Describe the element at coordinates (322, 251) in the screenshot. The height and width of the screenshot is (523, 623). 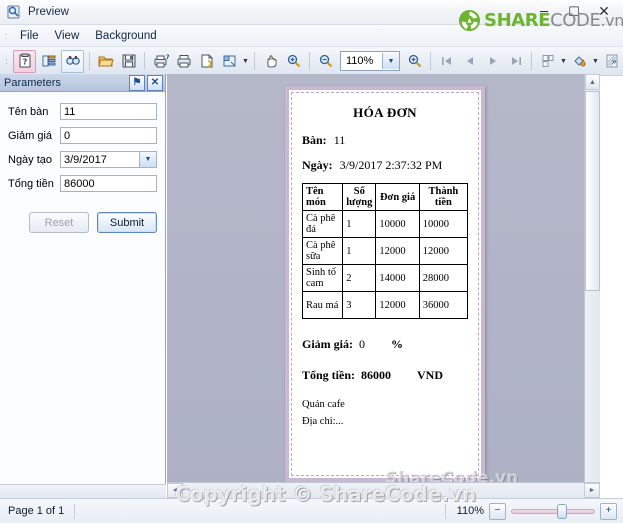
I see `cell-item-name: Cà phê sữa` at that location.